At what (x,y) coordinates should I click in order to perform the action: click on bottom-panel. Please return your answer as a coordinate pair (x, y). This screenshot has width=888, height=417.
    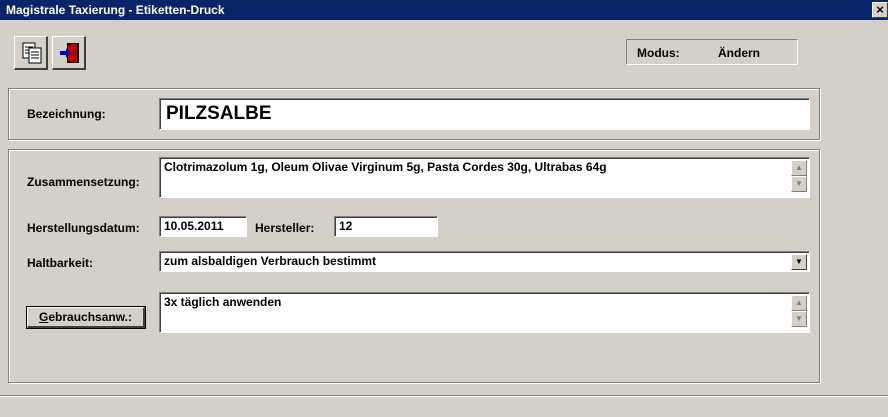
    Looking at the image, I should click on (444, 406).